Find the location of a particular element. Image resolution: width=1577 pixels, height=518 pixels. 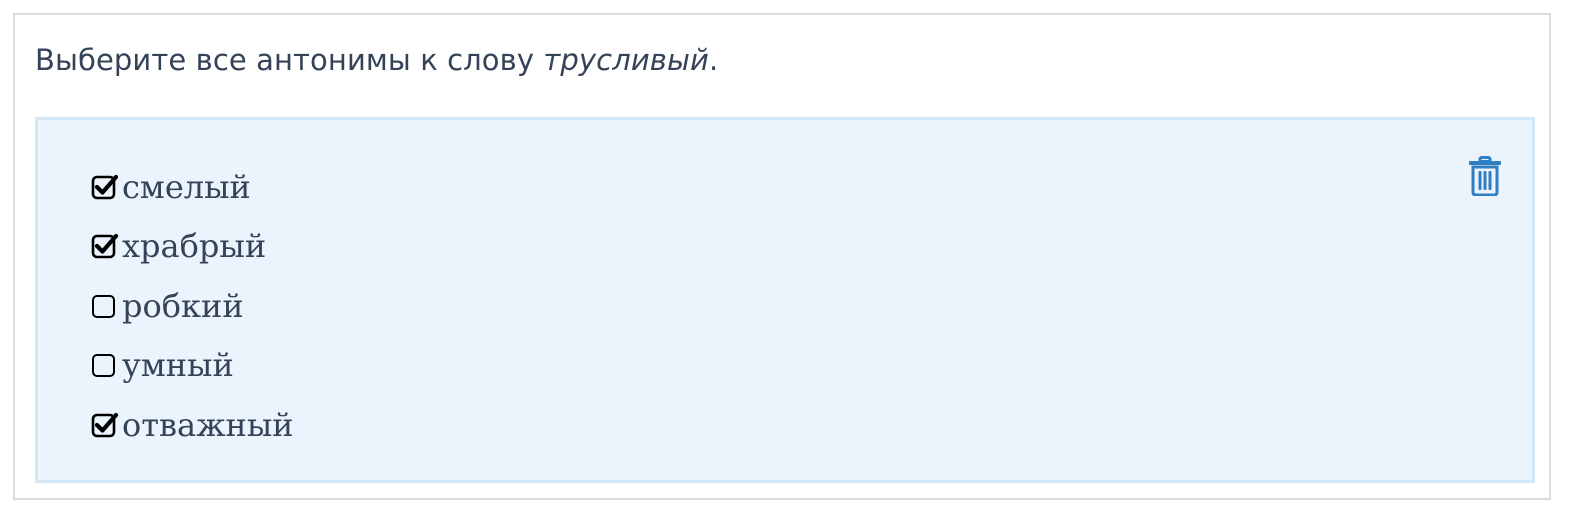

option-robkii: робкий is located at coordinates (192, 307).